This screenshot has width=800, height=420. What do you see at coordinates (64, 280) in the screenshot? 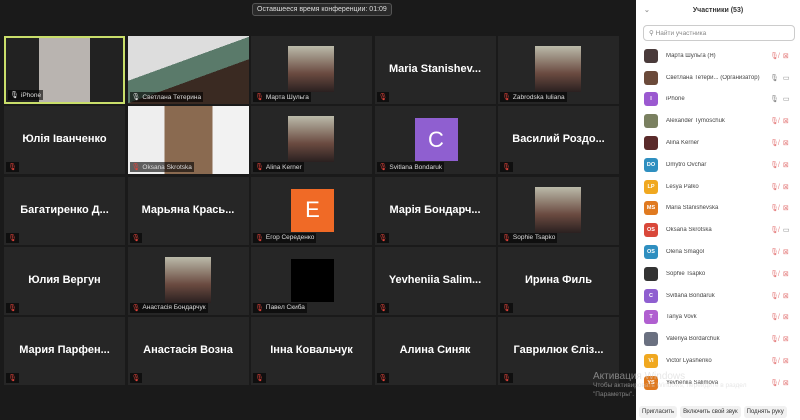
I see `video-tile: Юлия Вергун 🎙︎` at bounding box center [64, 280].